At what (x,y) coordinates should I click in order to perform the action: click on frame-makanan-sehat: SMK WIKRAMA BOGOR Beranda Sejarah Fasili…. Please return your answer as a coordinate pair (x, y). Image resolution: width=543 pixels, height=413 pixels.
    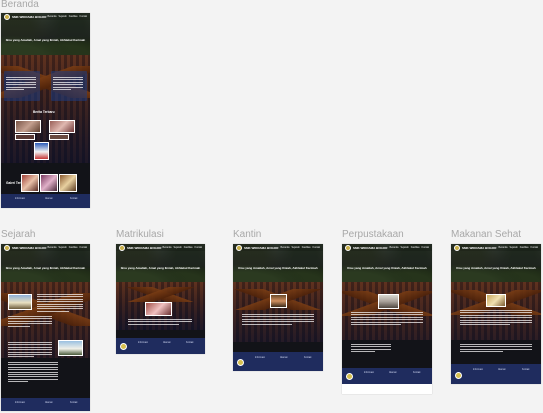
    Looking at the image, I should click on (496, 314).